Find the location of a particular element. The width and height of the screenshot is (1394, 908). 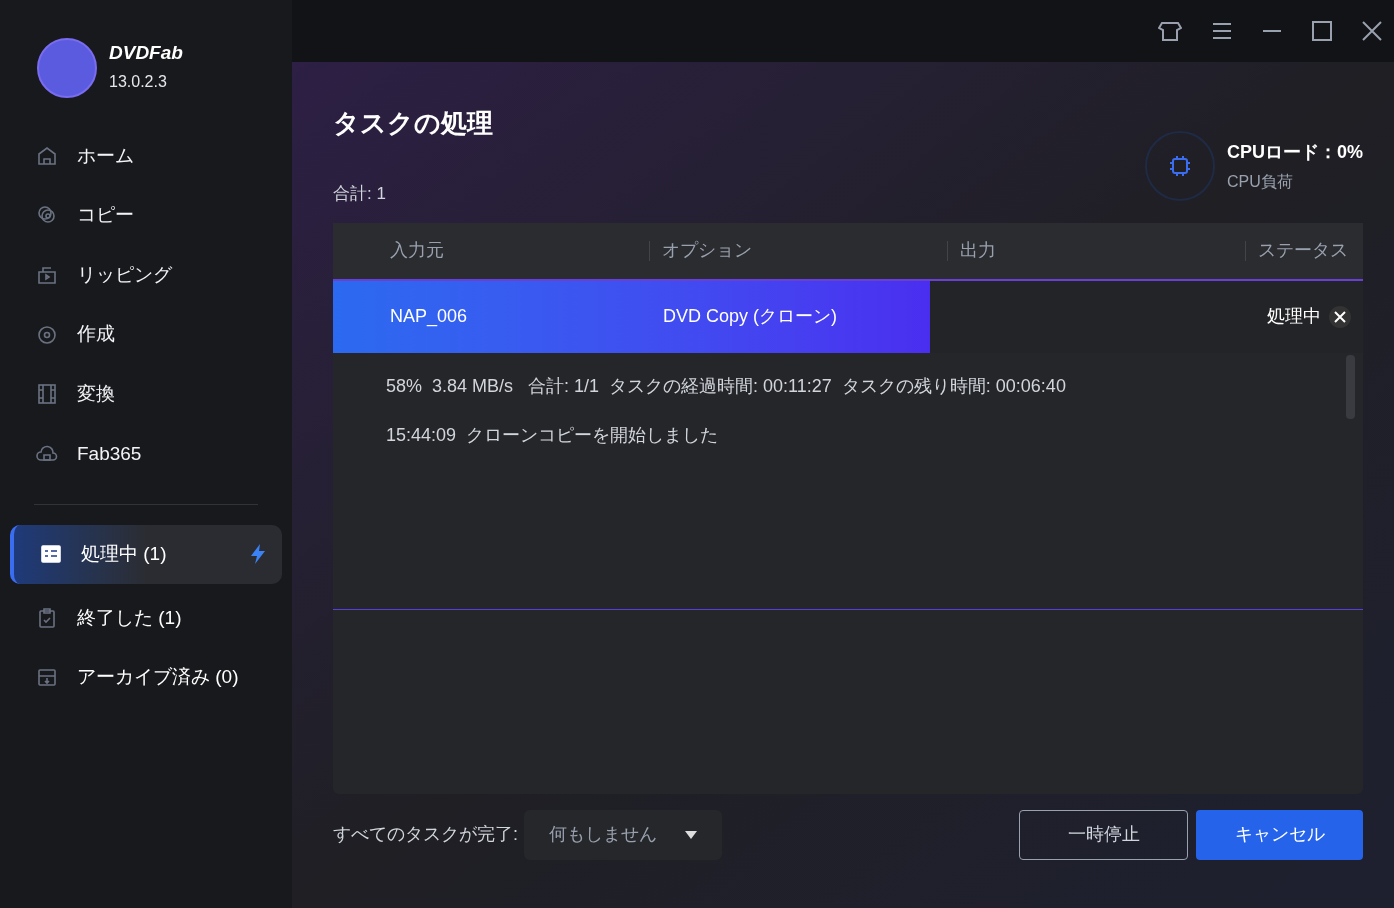

minimize-icon is located at coordinates (1272, 31).